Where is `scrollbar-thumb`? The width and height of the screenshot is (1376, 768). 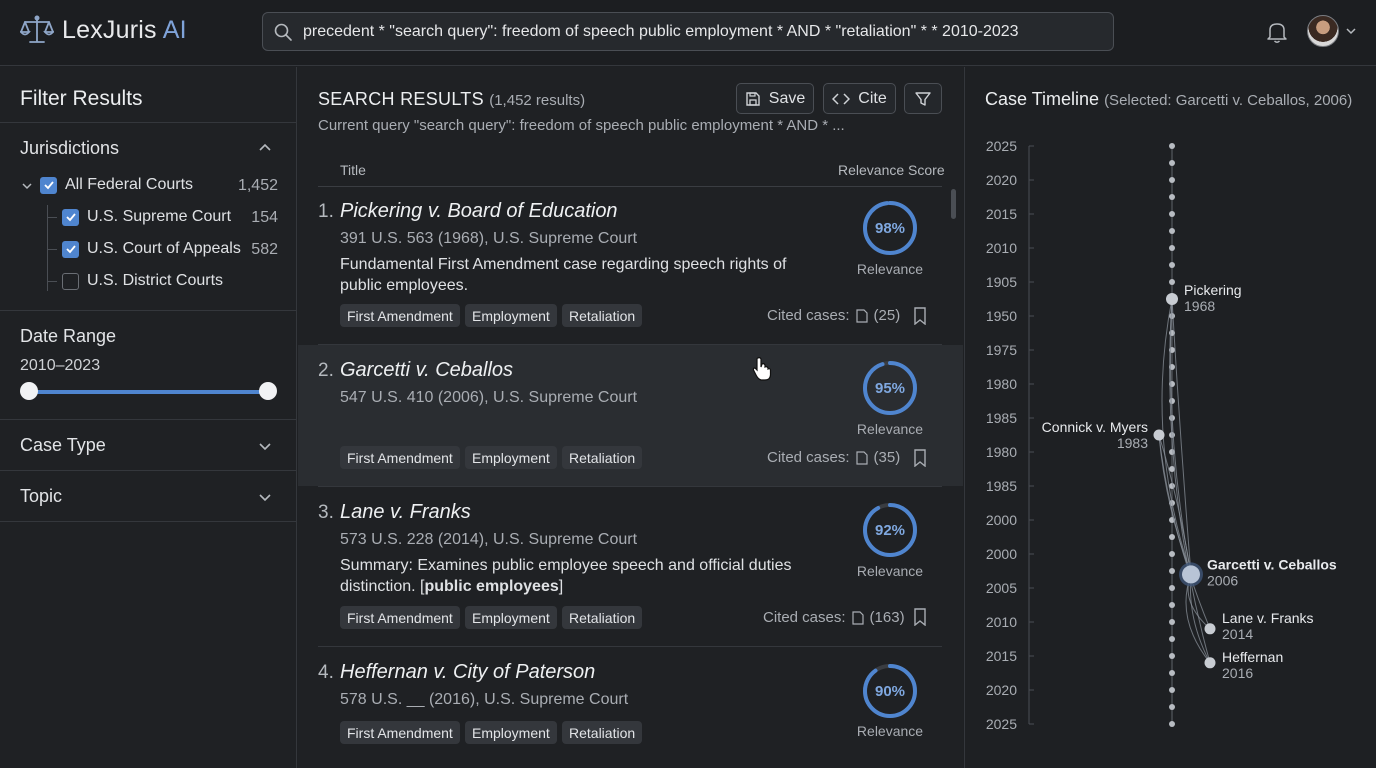 scrollbar-thumb is located at coordinates (953, 204).